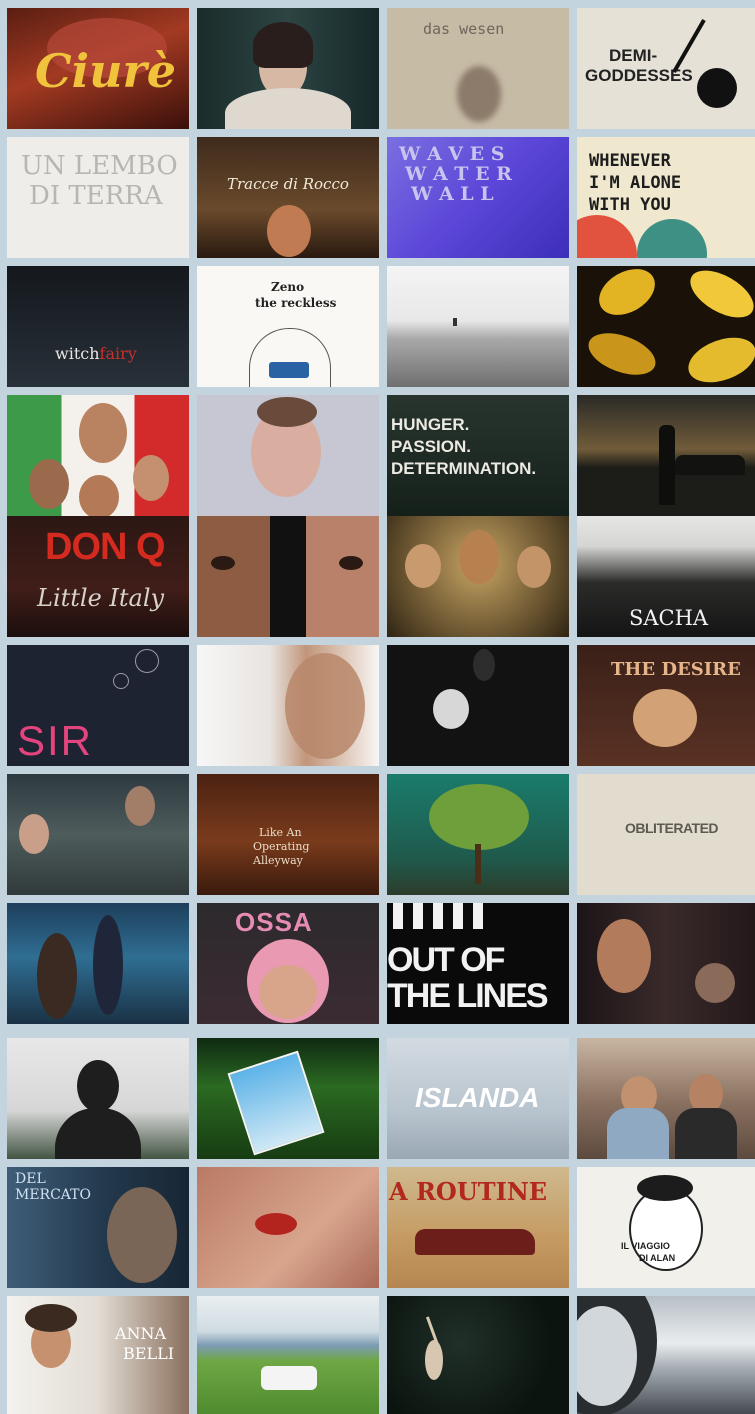 The width and height of the screenshot is (755, 1414). I want to click on poster-title-line2: W A T E R, so click(458, 174).